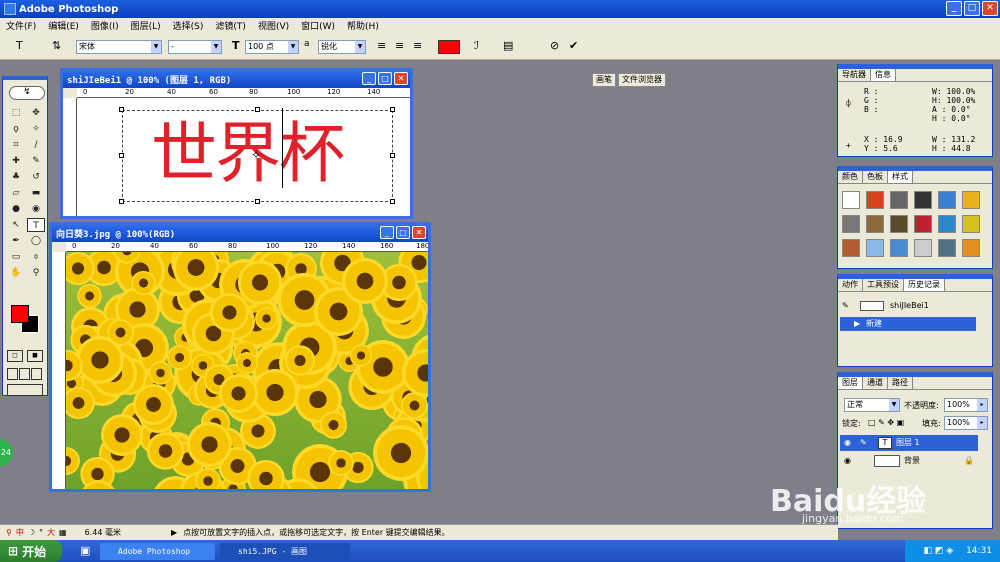 Image resolution: width=1000 pixels, height=562 pixels. Describe the element at coordinates (273, 25) in the screenshot. I see `menu-view: 视图(V)` at that location.